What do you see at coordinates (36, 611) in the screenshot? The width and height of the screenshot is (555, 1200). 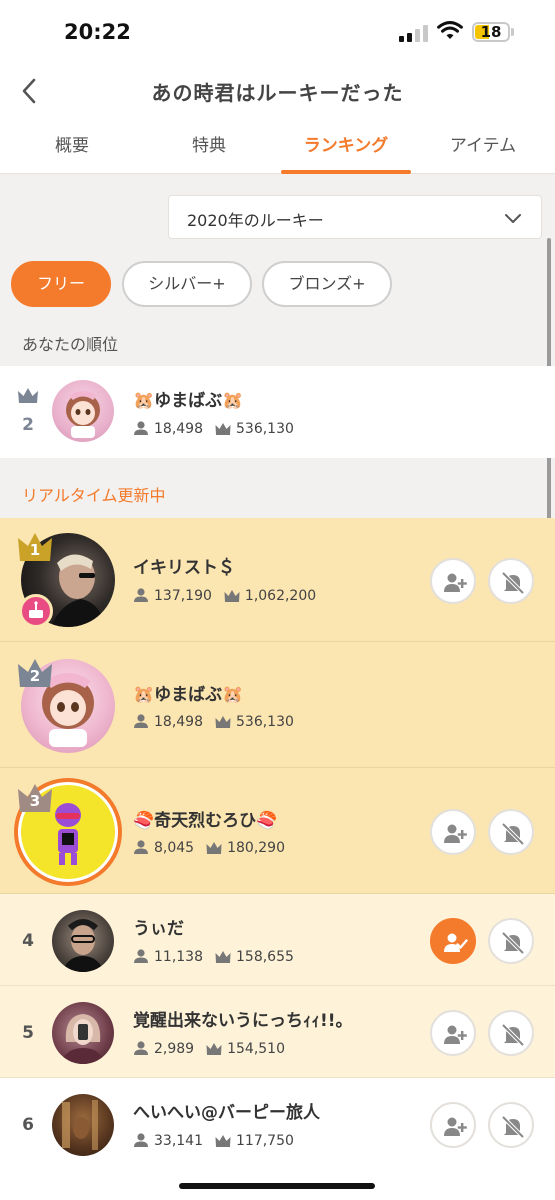 I see `birthday-cake-icon` at bounding box center [36, 611].